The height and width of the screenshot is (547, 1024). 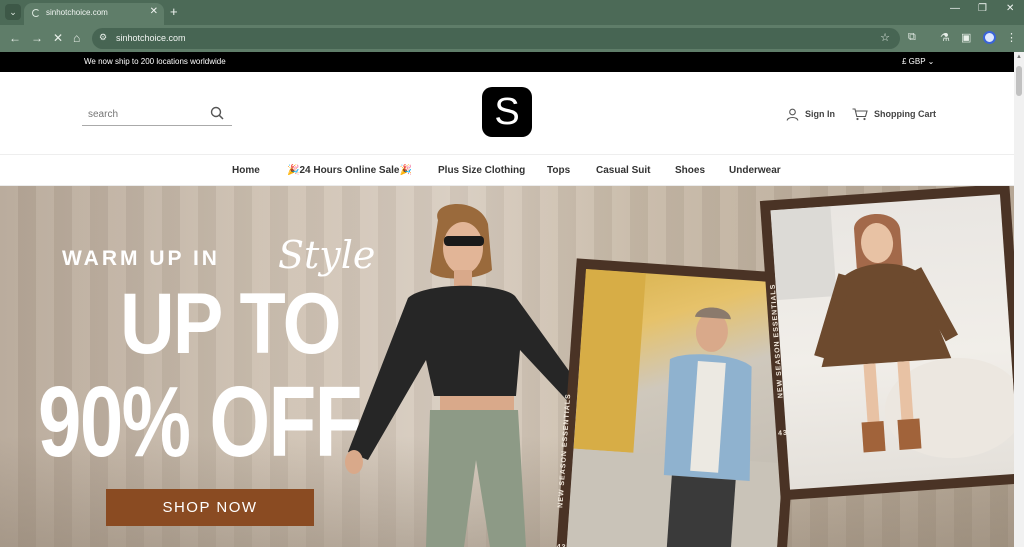 I want to click on new-tab-icon: +, so click(x=174, y=11).